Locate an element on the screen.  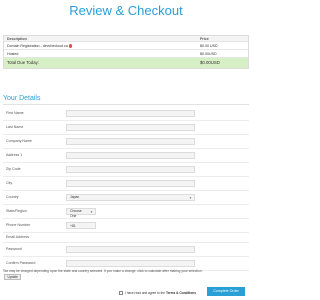
country-row: Country Japan ▼ is located at coordinates (126, 198).